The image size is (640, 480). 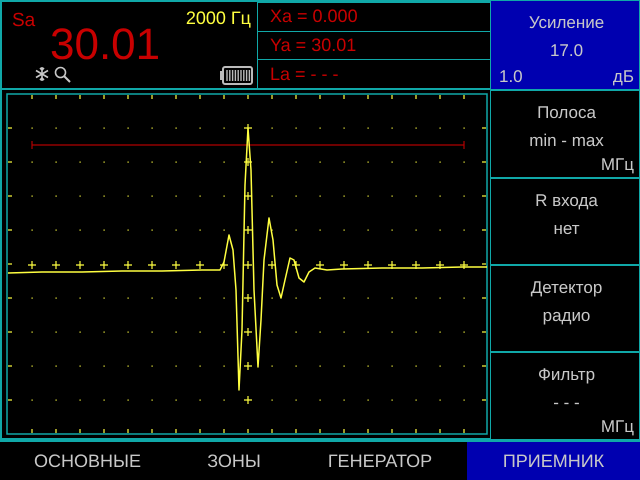 What do you see at coordinates (623, 77) in the screenshot?
I see `unit-label: дБ` at bounding box center [623, 77].